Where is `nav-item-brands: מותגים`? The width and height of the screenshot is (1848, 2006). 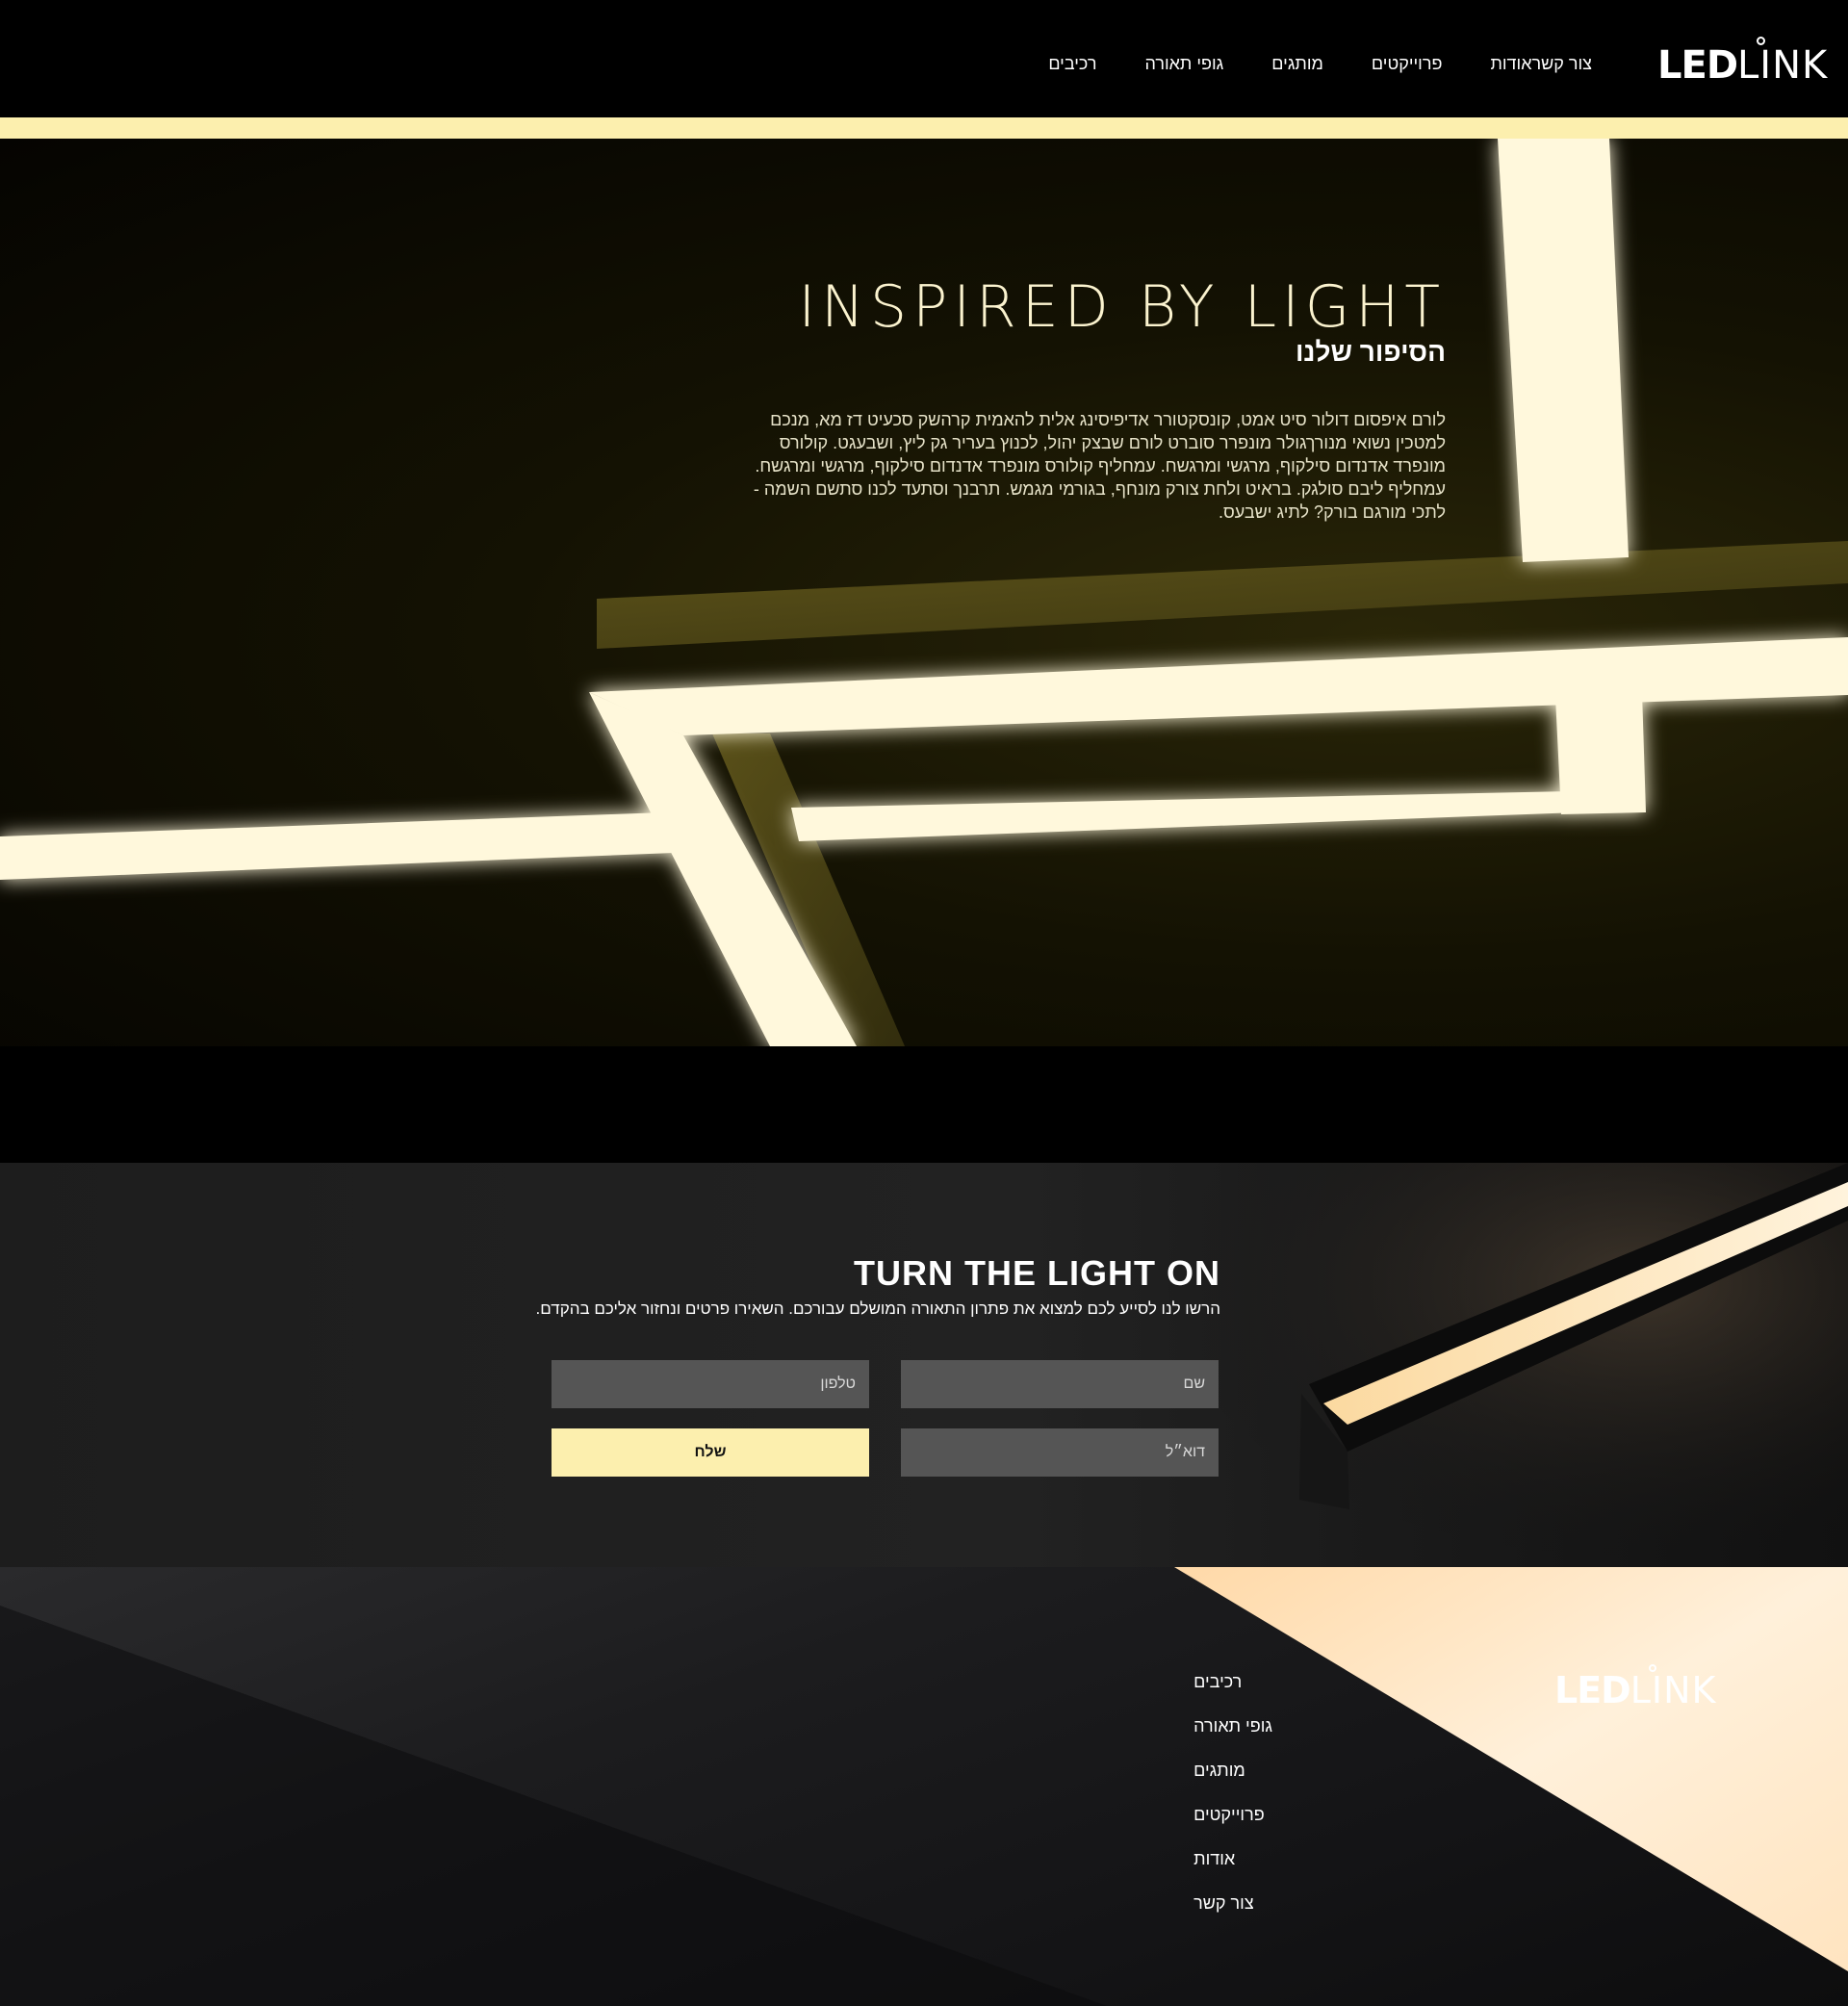
nav-item-brands: מותגים is located at coordinates (1297, 64).